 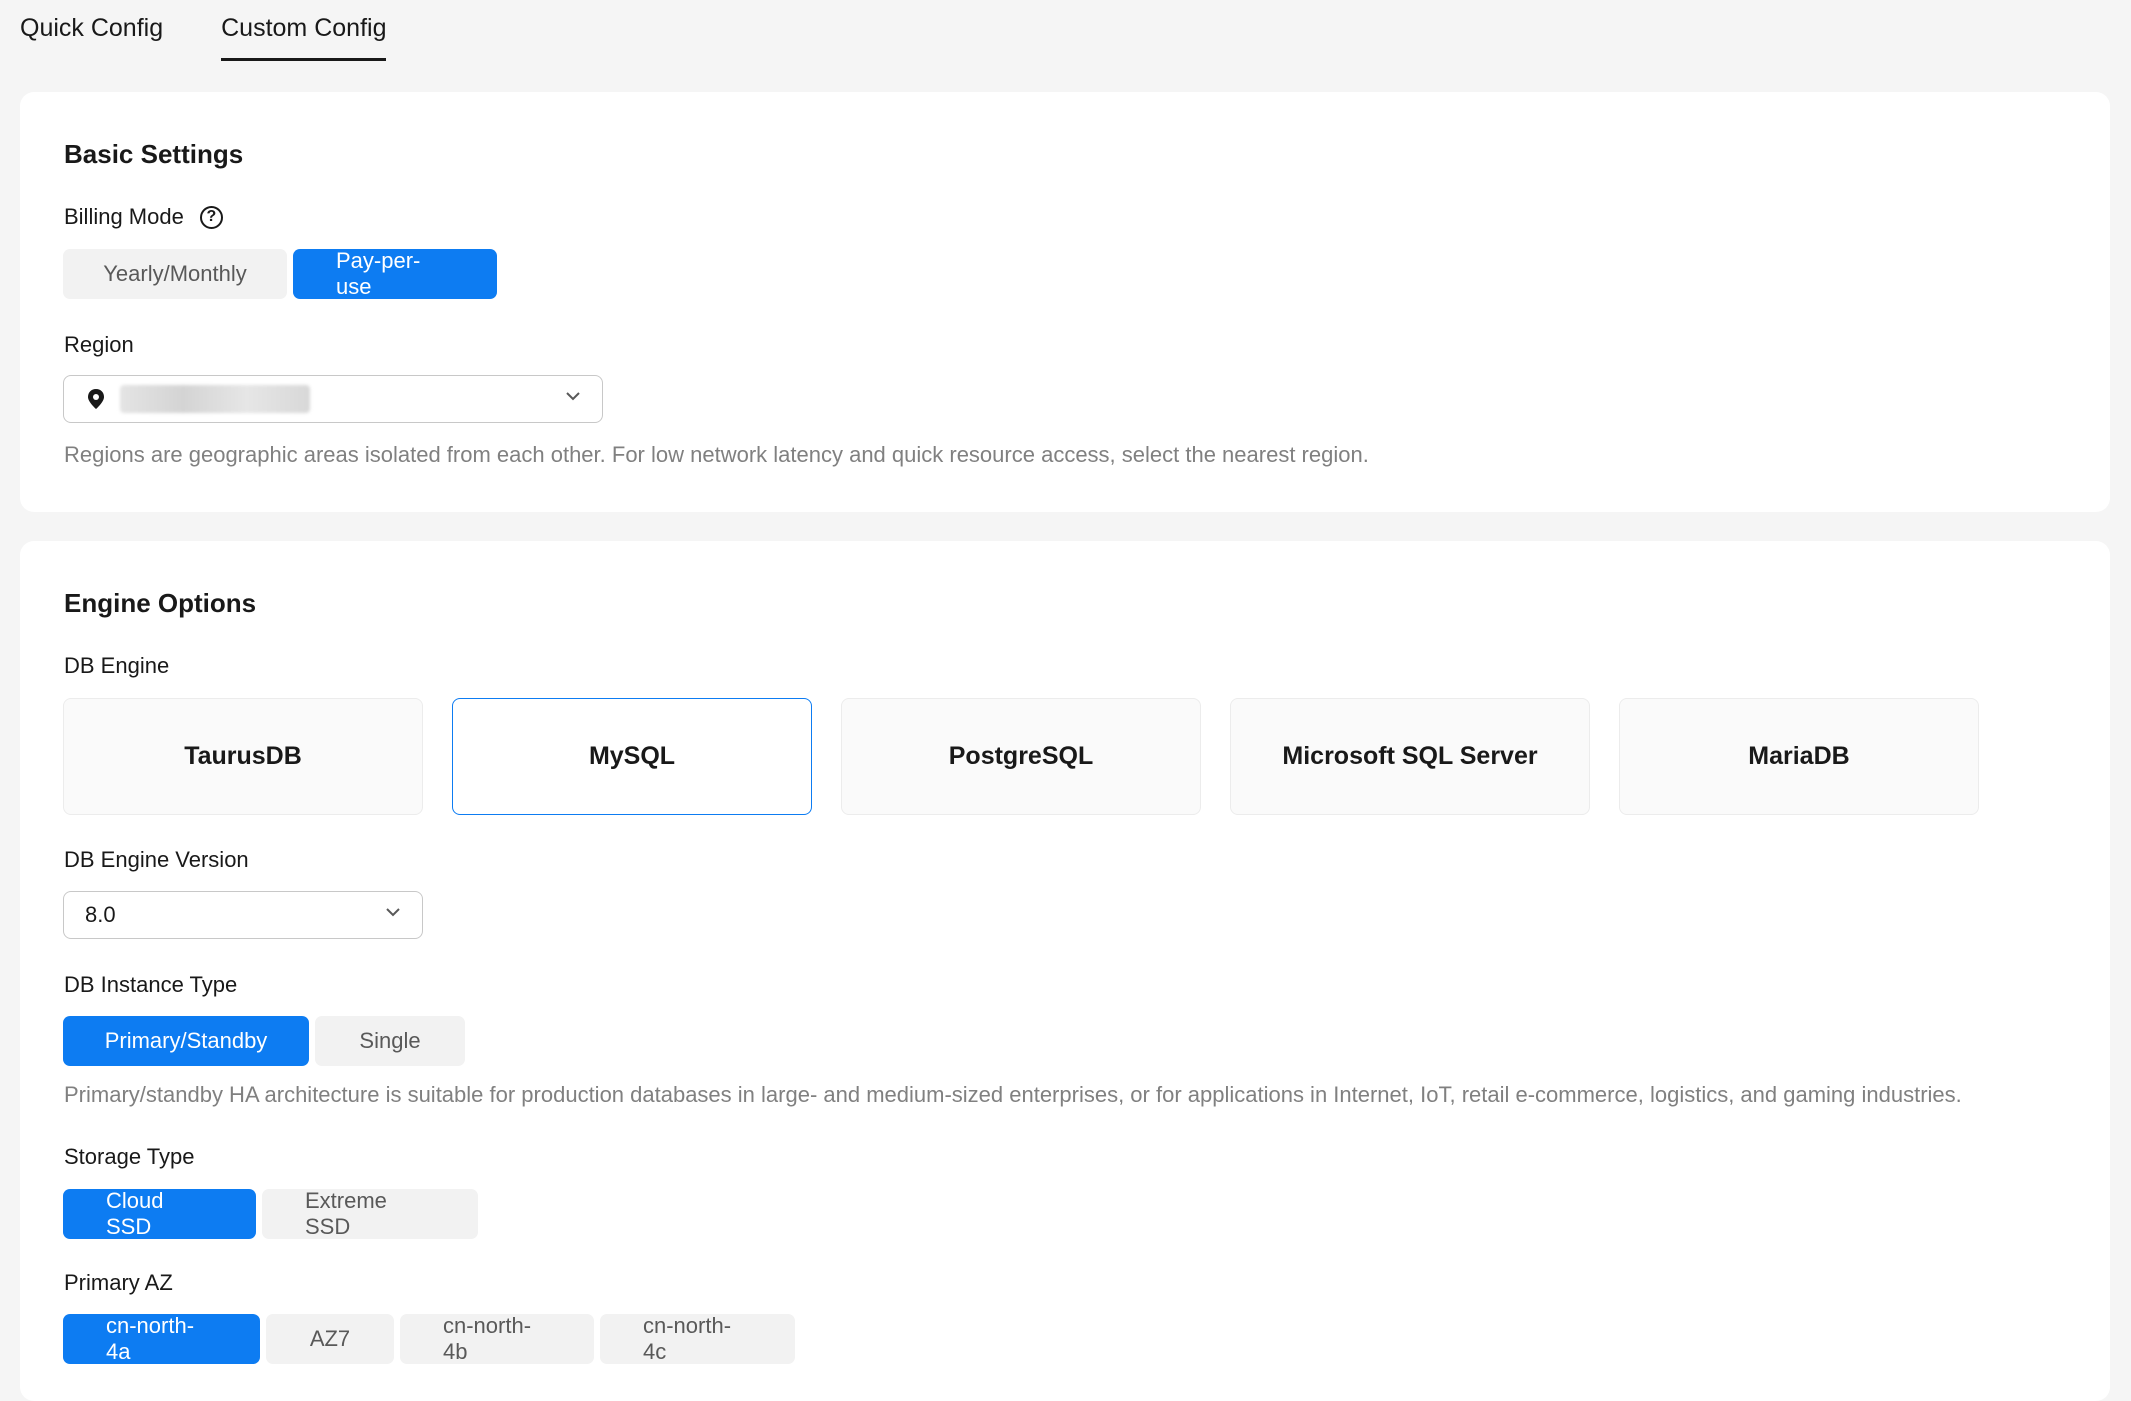 I want to click on storage-cloud-ssd-button: Cloud SSD, so click(x=159, y=1213).